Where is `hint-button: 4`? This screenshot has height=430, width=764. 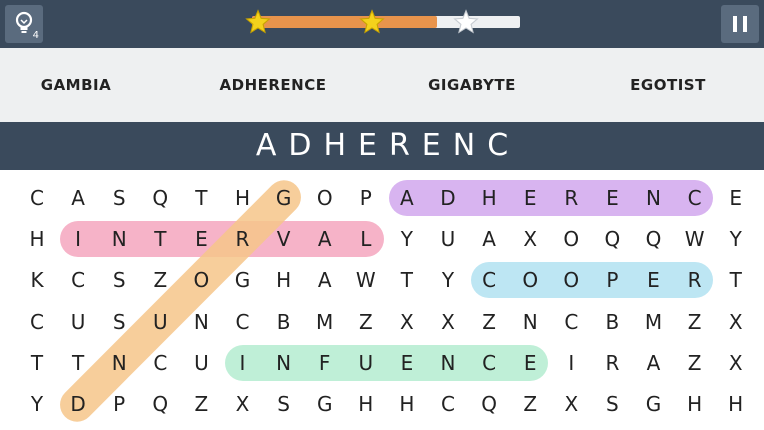
hint-button: 4 is located at coordinates (24, 24).